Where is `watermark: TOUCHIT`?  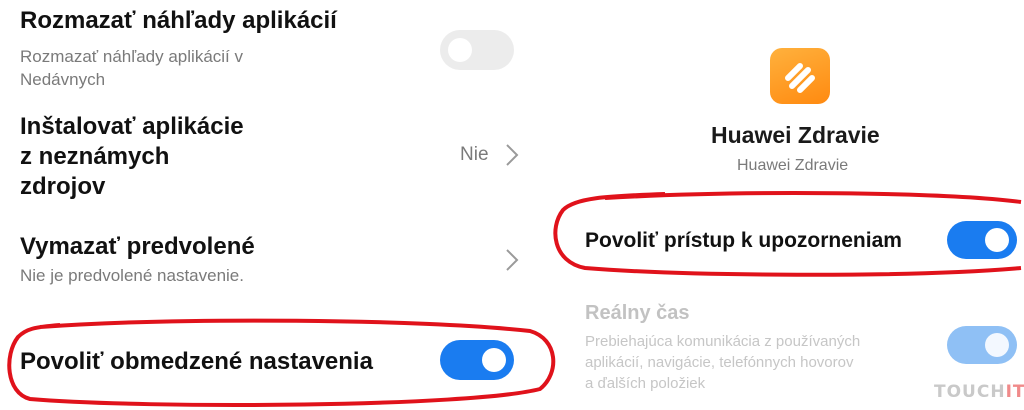 watermark: TOUCHIT is located at coordinates (979, 392).